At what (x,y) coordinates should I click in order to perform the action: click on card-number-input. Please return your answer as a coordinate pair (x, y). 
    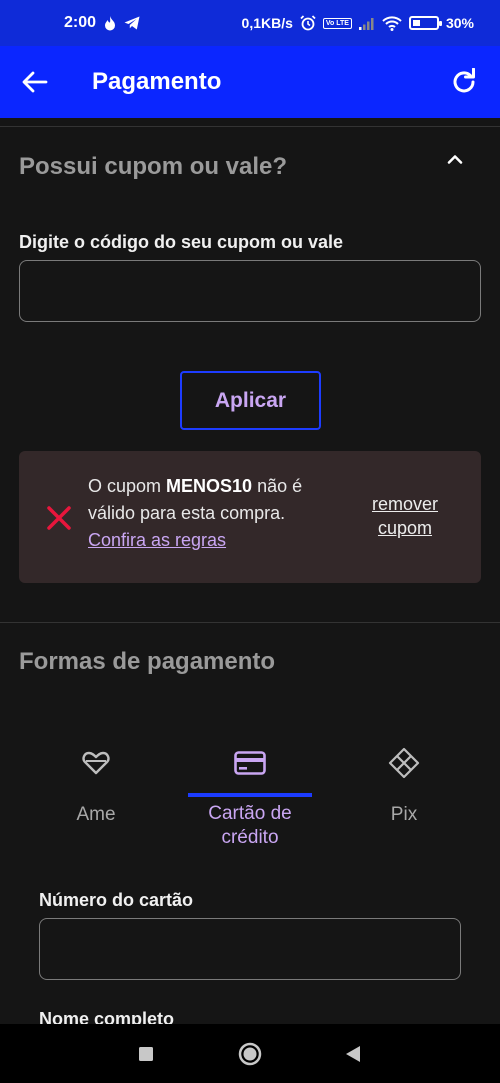
    Looking at the image, I should click on (250, 949).